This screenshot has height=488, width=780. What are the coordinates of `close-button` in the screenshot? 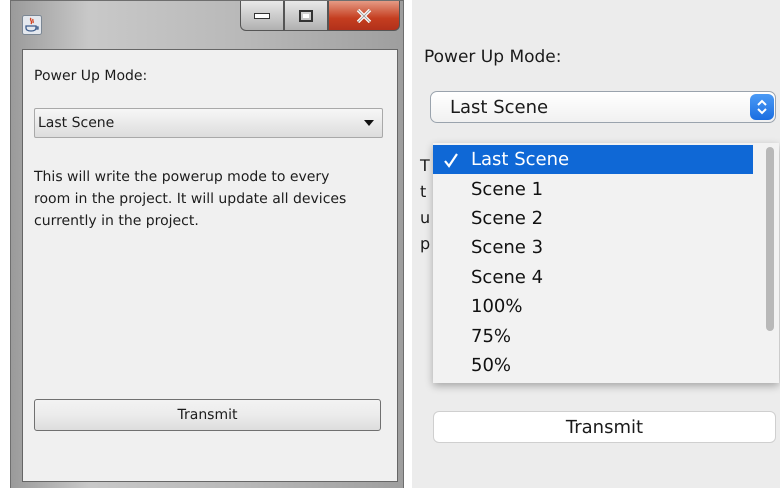 It's located at (364, 16).